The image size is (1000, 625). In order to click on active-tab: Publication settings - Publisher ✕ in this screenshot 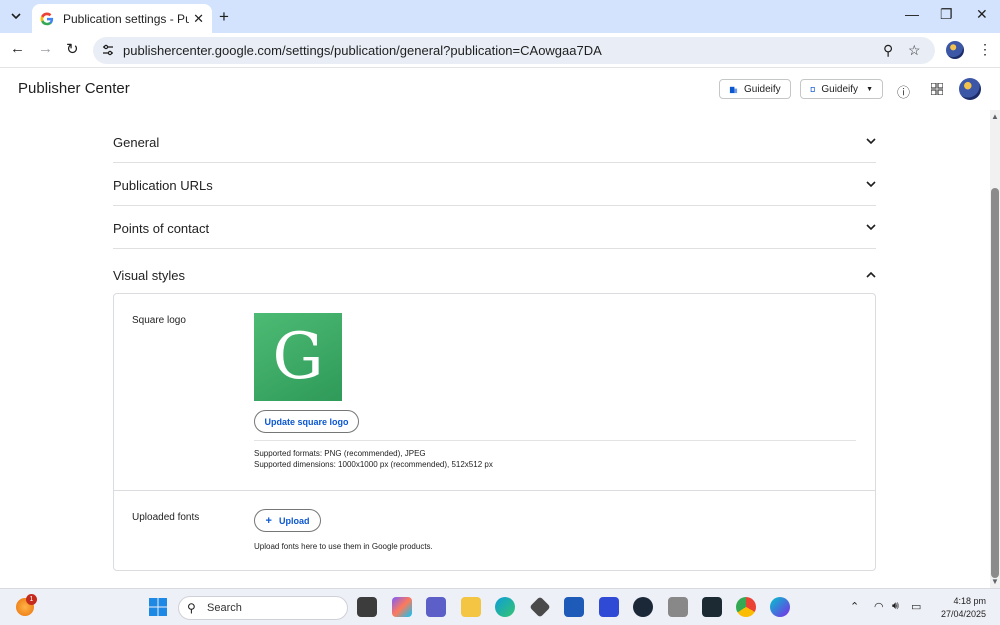, I will do `click(122, 18)`.